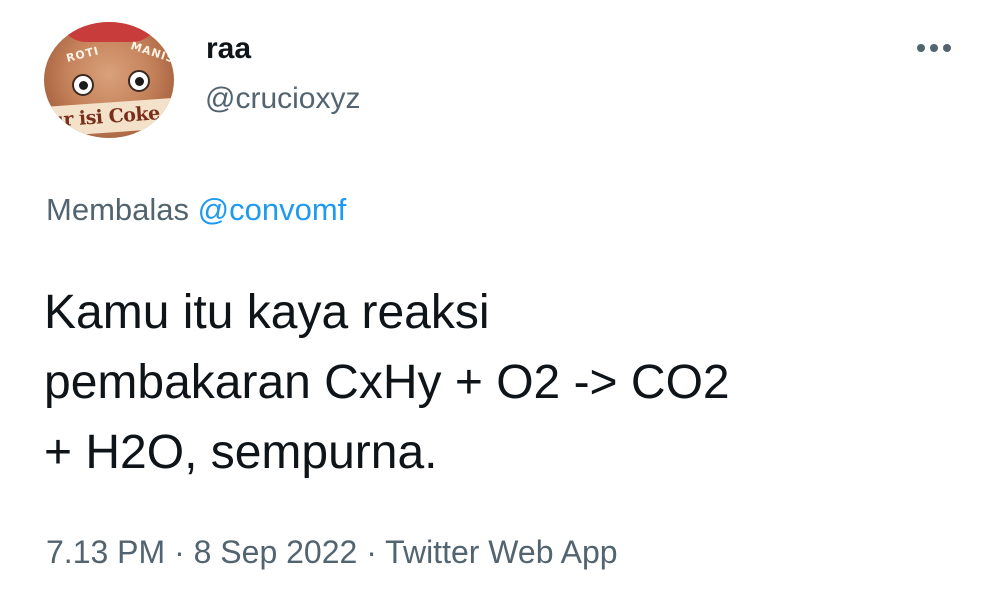  I want to click on tweet-date: 8 Sep 2022, so click(276, 552).